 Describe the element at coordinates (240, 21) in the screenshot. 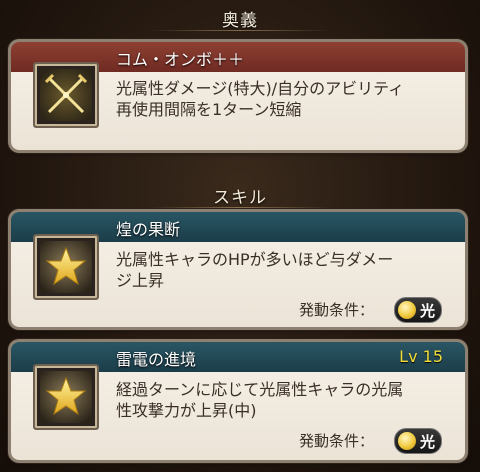

I see `ougi-section-header: 奥義` at that location.